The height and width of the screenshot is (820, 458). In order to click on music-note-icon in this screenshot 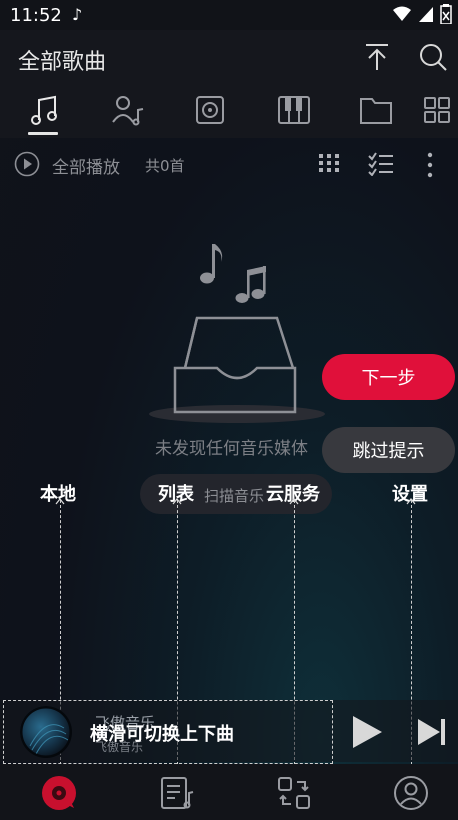, I will do `click(44, 110)`.